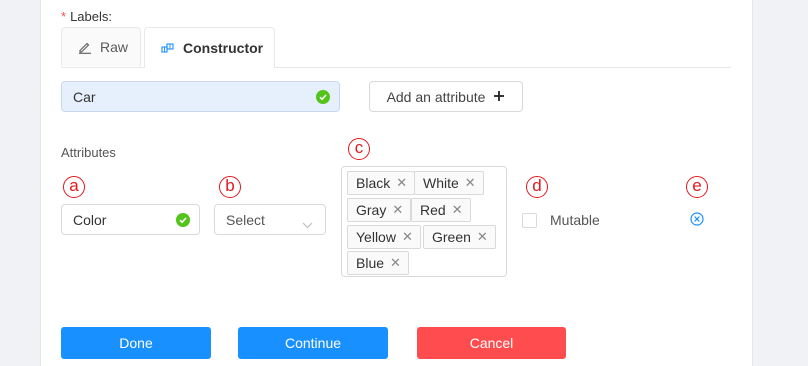  What do you see at coordinates (381, 183) in the screenshot?
I see `value-tag-black: Black ✕` at bounding box center [381, 183].